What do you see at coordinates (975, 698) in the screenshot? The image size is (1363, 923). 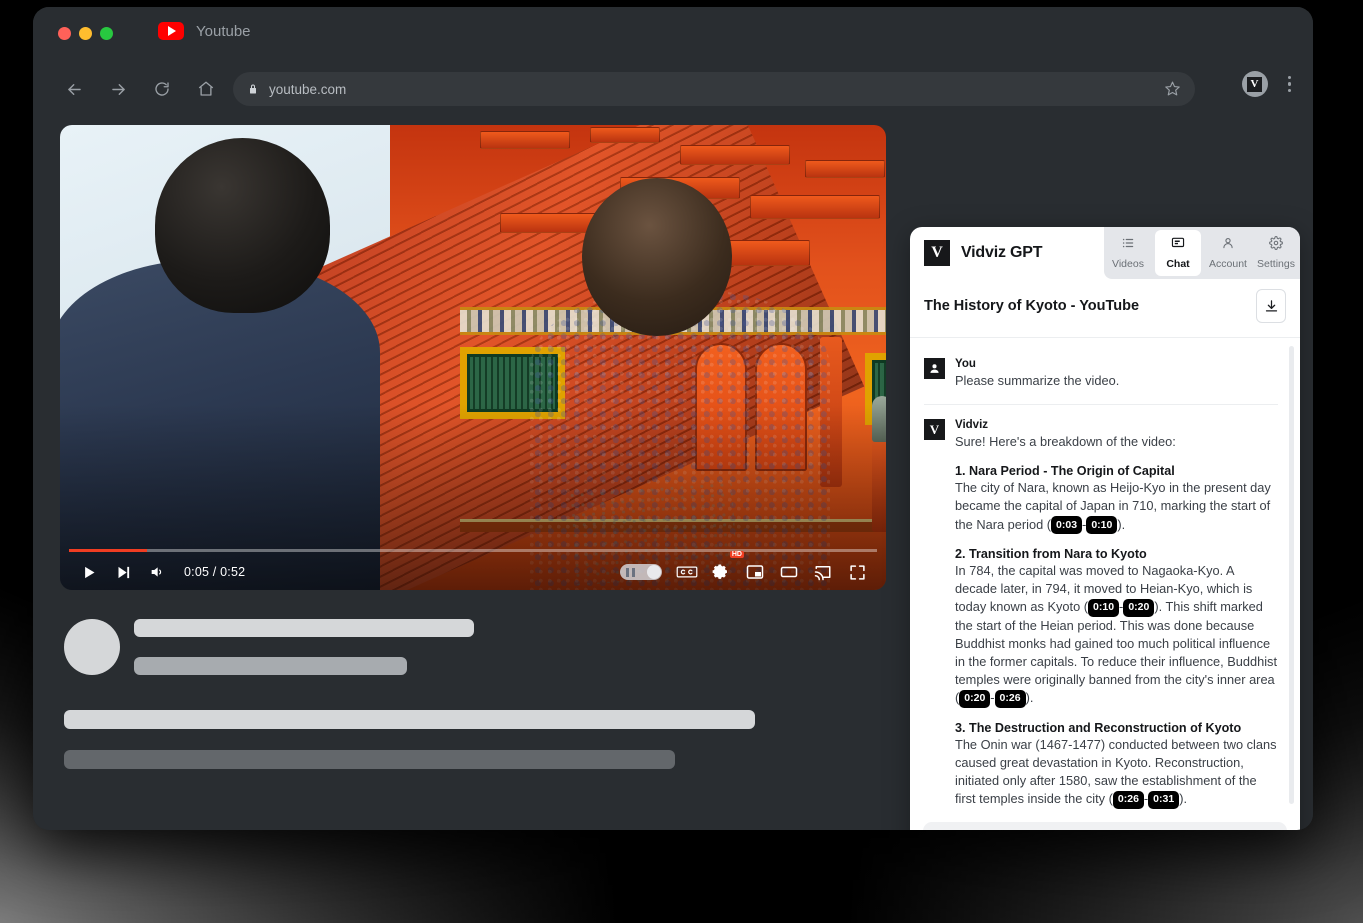 I see `timestamp-badge-start-2: 0:20` at bounding box center [975, 698].